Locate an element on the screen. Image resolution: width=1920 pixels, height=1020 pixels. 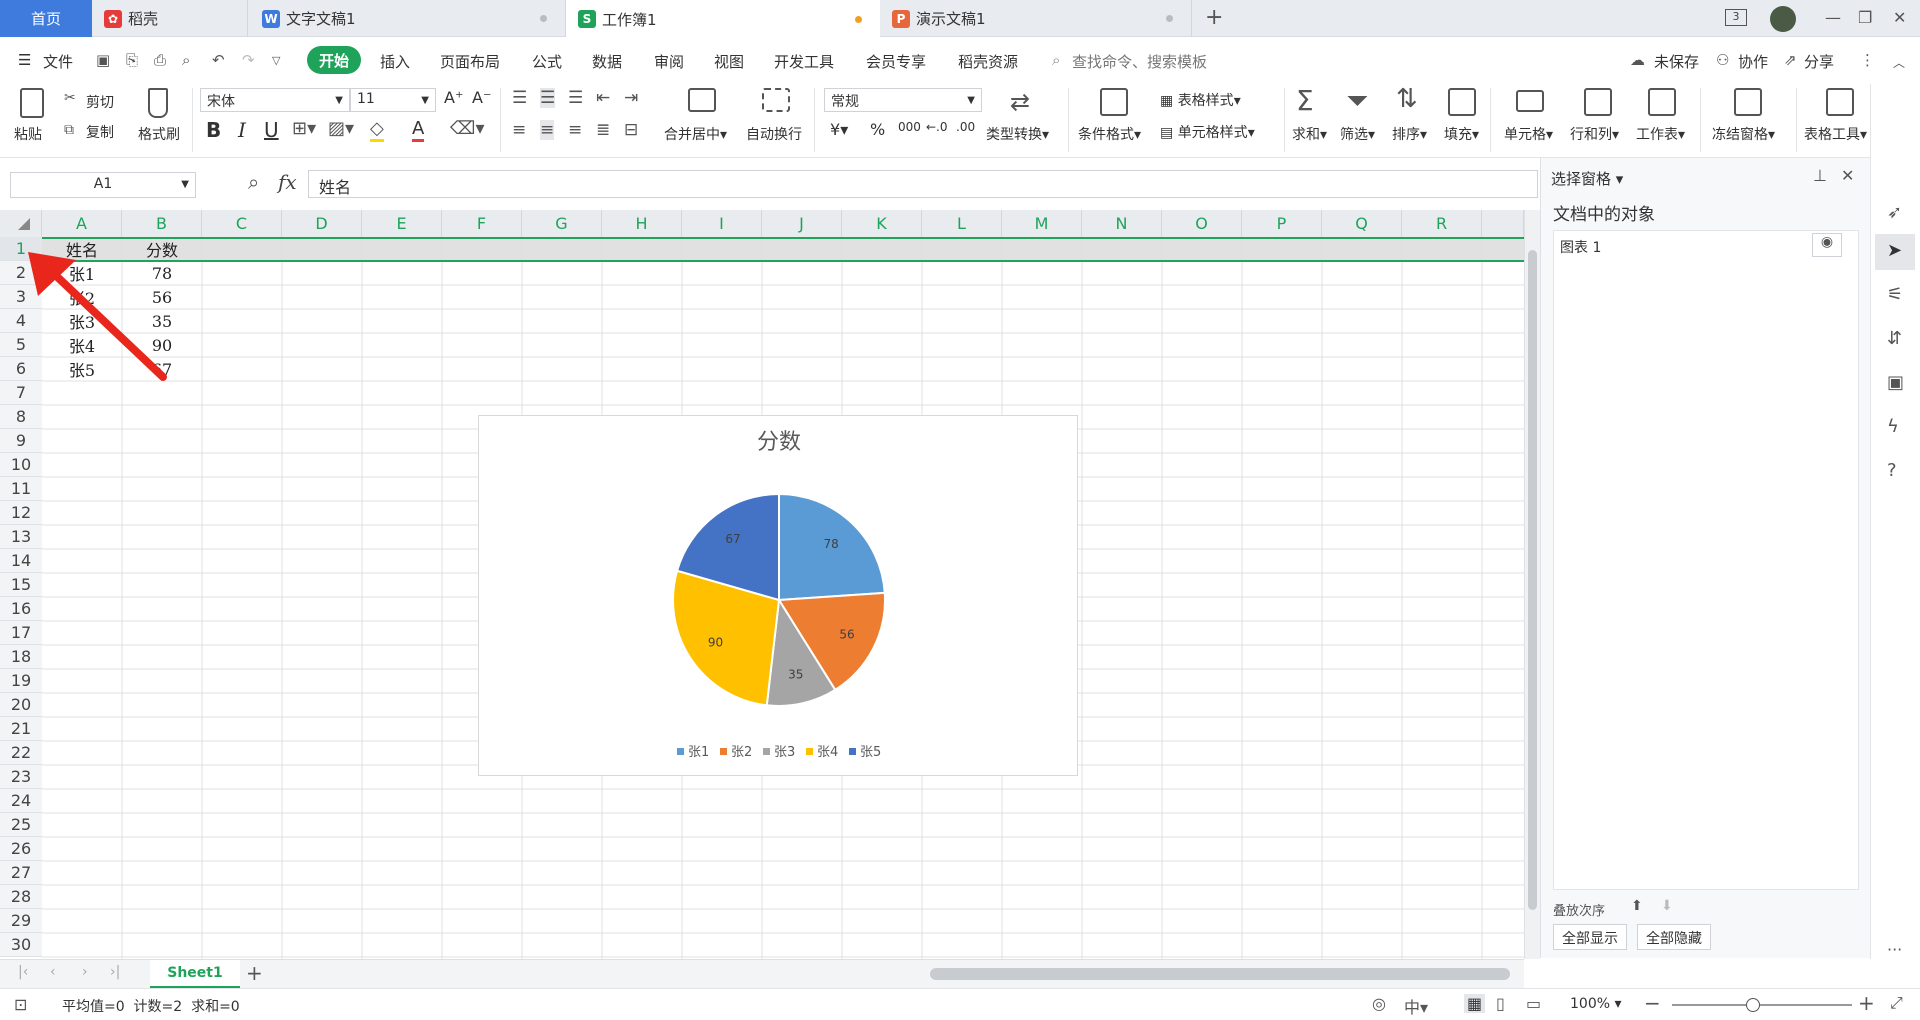
row-header-11: 11 is located at coordinates (21, 489).